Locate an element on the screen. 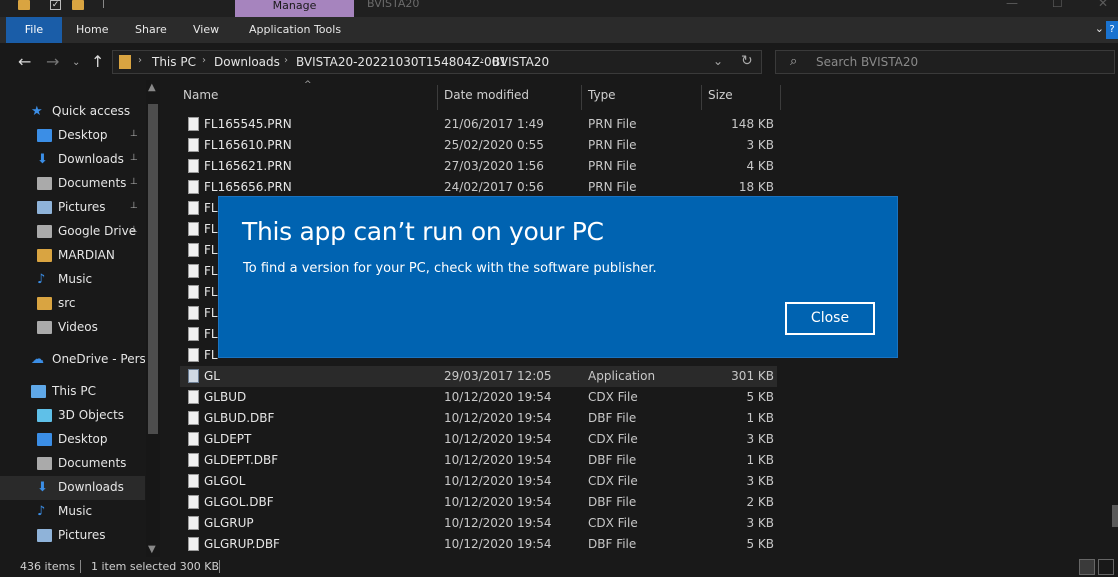 Image resolution: width=1118 pixels, height=577 pixels. column-header-date: Date modified is located at coordinates (486, 95).